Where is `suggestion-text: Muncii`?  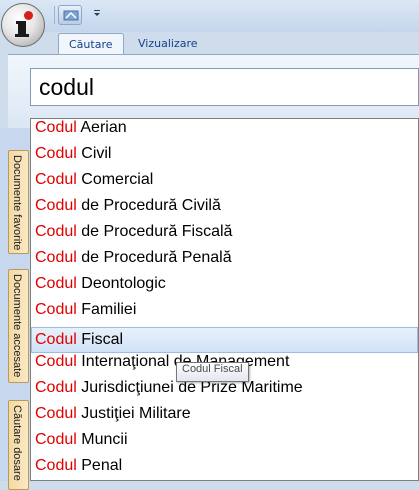 suggestion-text: Muncii is located at coordinates (102, 439).